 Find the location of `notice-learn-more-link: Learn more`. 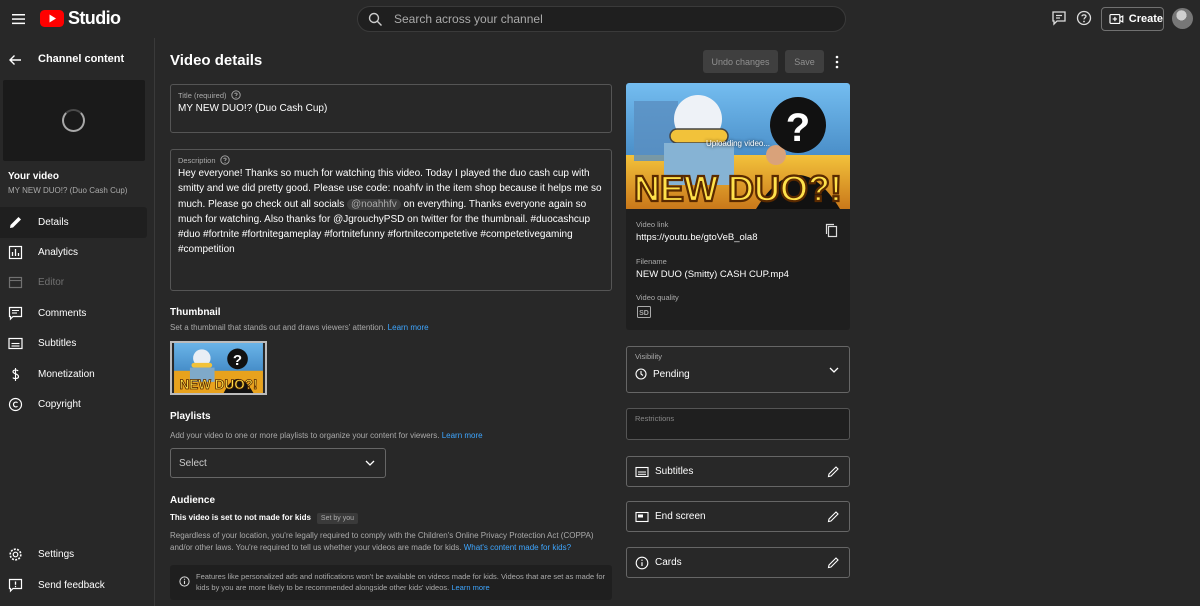

notice-learn-more-link: Learn more is located at coordinates (470, 587).